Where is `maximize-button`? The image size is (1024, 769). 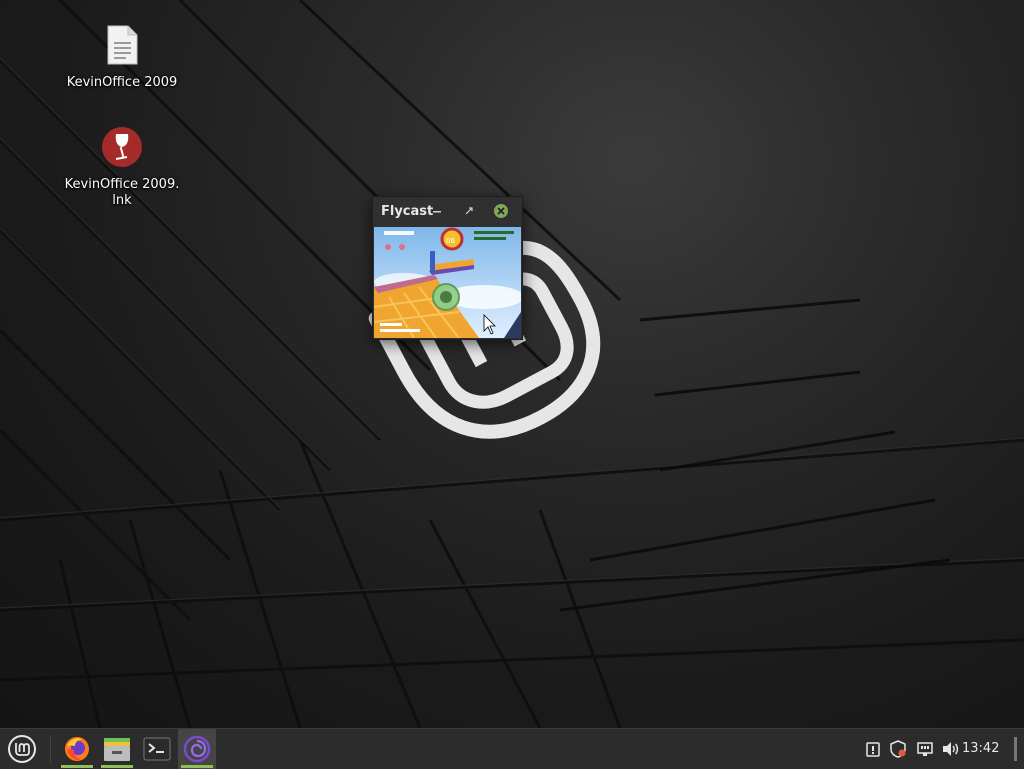 maximize-button is located at coordinates (469, 211).